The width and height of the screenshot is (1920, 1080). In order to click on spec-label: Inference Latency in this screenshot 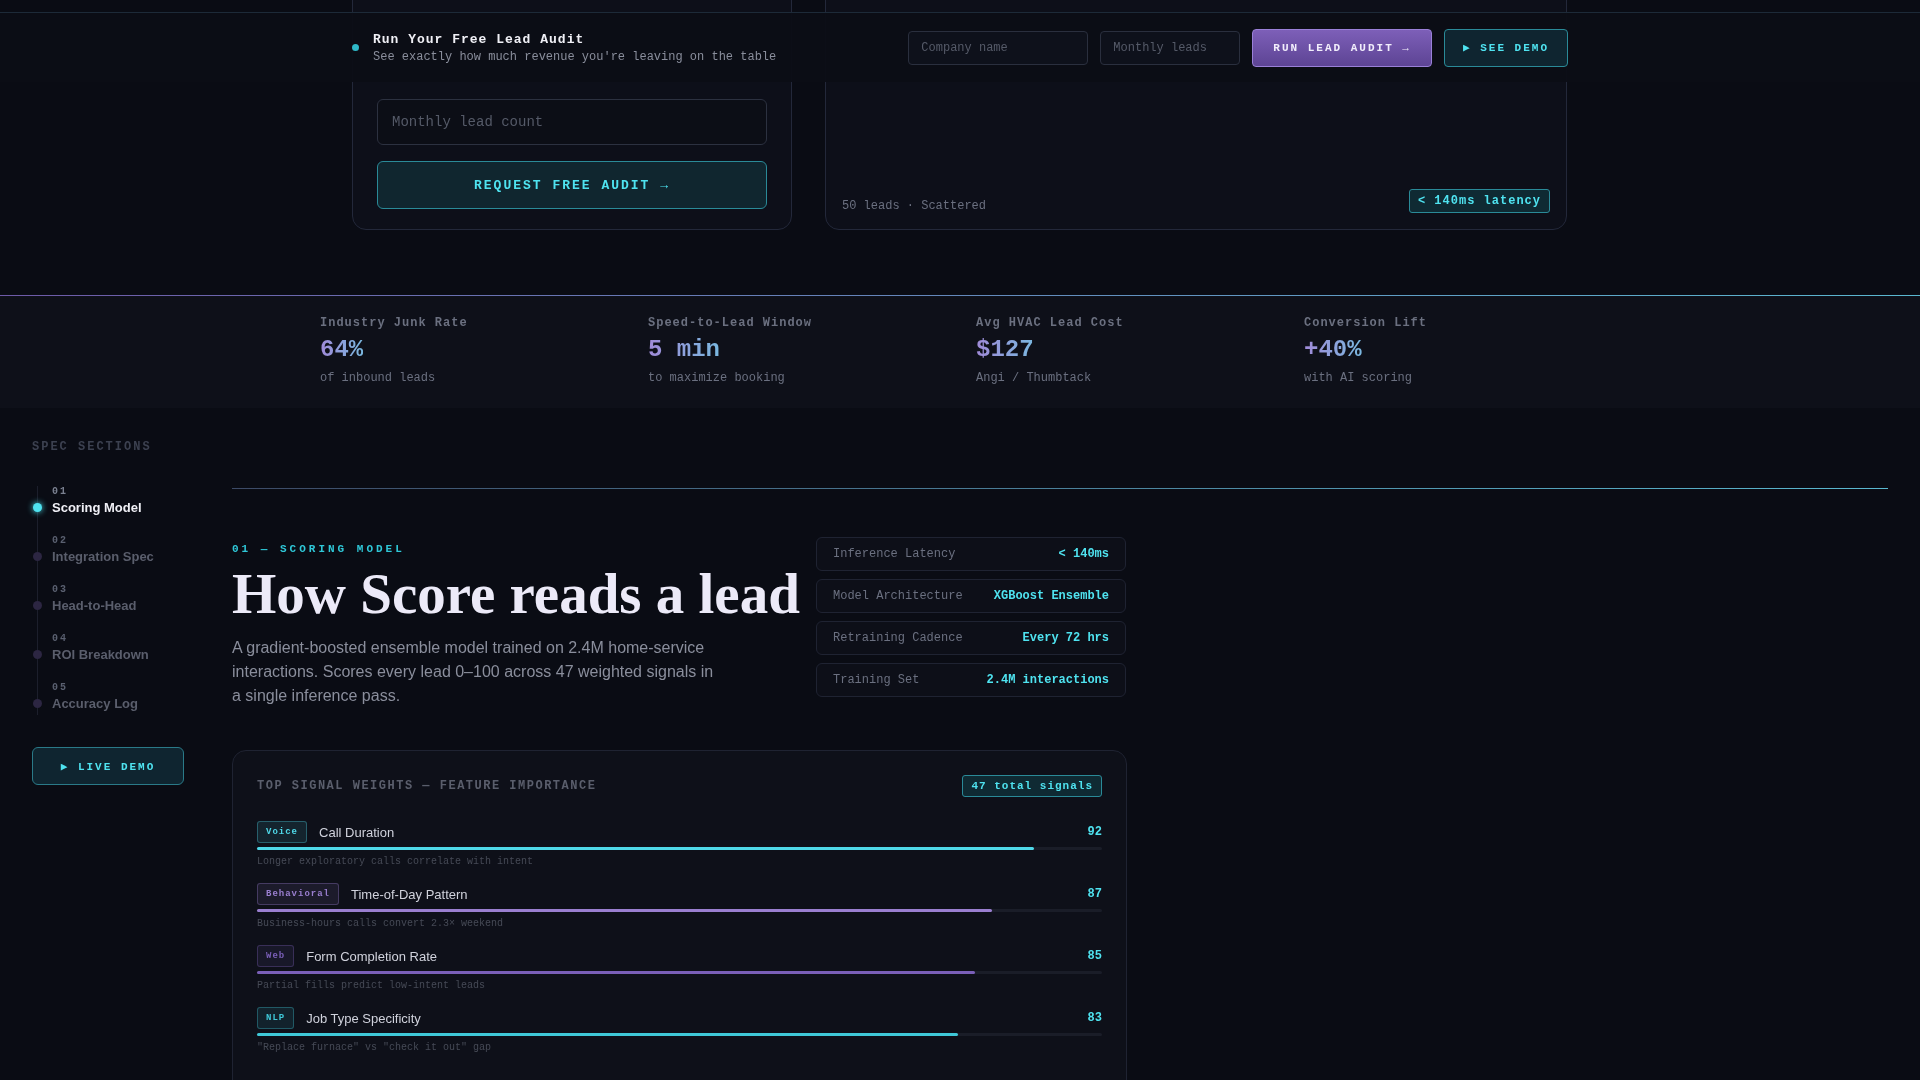, I will do `click(894, 554)`.